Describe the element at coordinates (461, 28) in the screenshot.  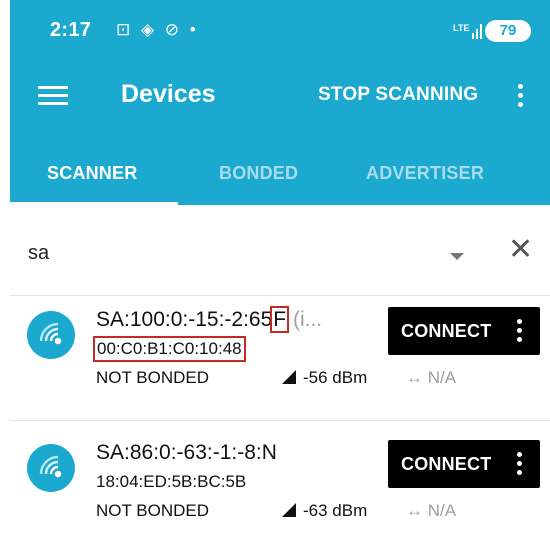
I see `lte-icon: LTE` at that location.